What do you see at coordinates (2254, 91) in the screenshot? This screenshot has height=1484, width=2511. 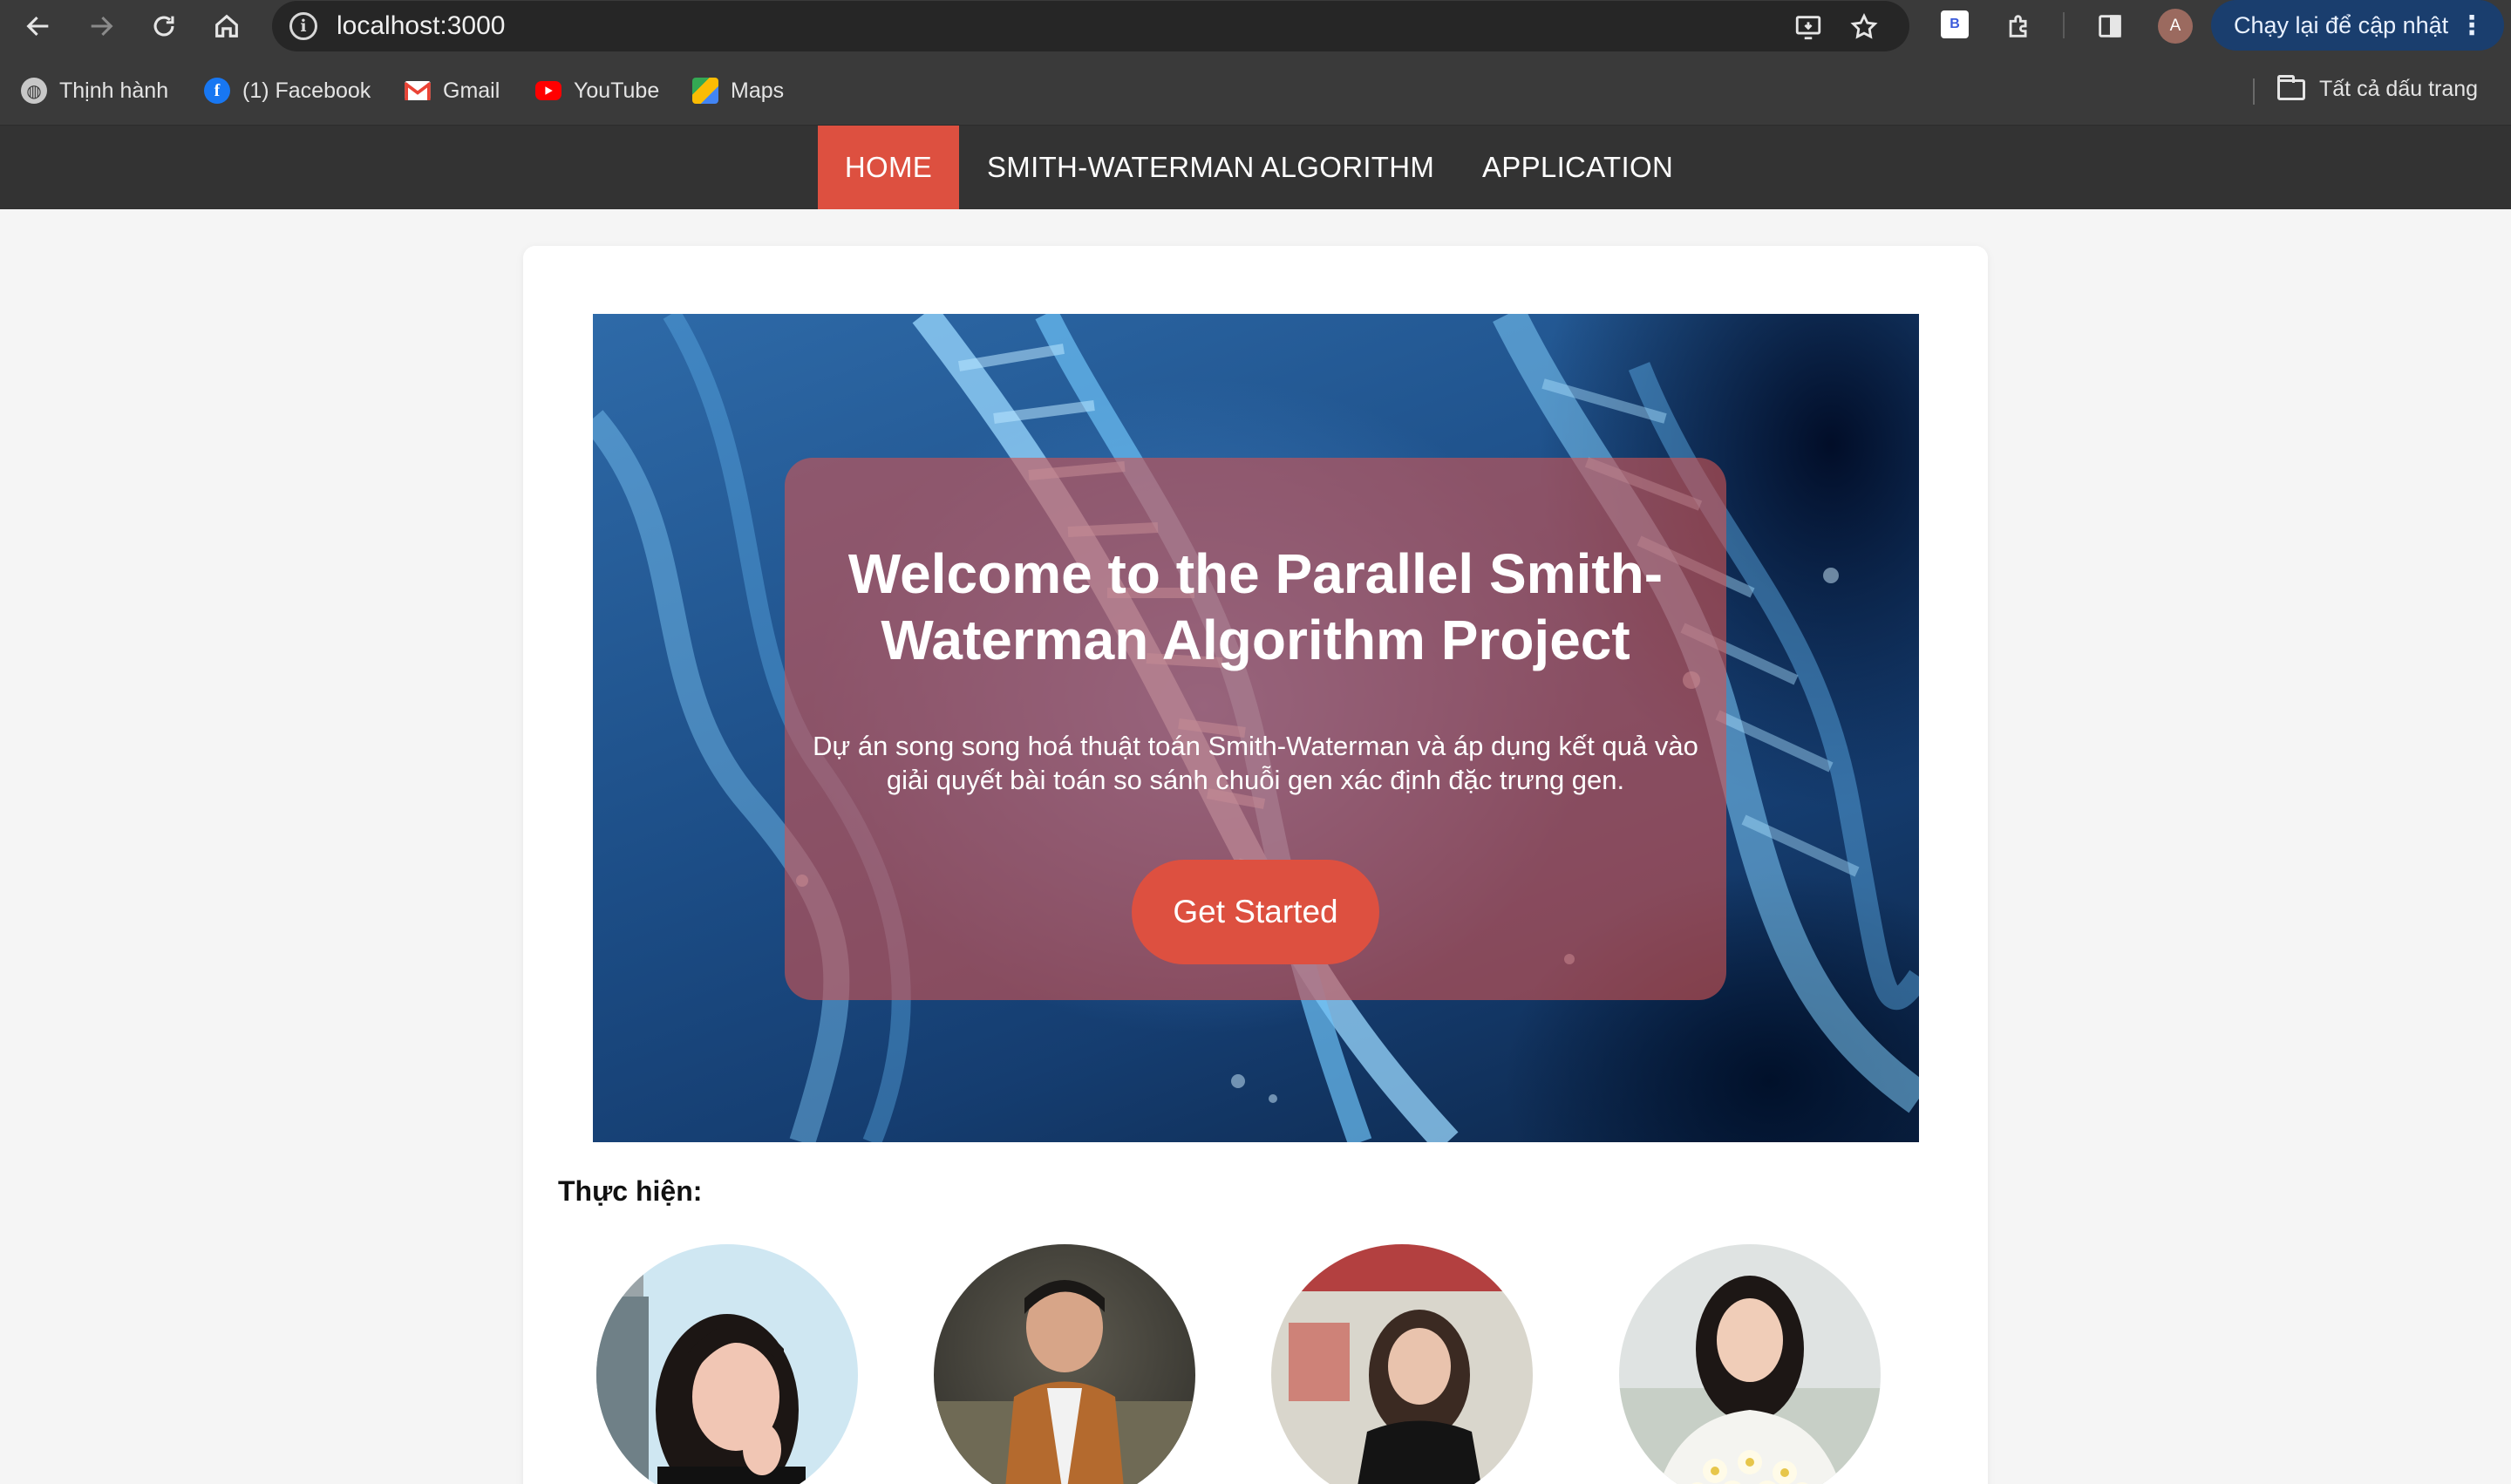 I see `bookmarks-separator` at bounding box center [2254, 91].